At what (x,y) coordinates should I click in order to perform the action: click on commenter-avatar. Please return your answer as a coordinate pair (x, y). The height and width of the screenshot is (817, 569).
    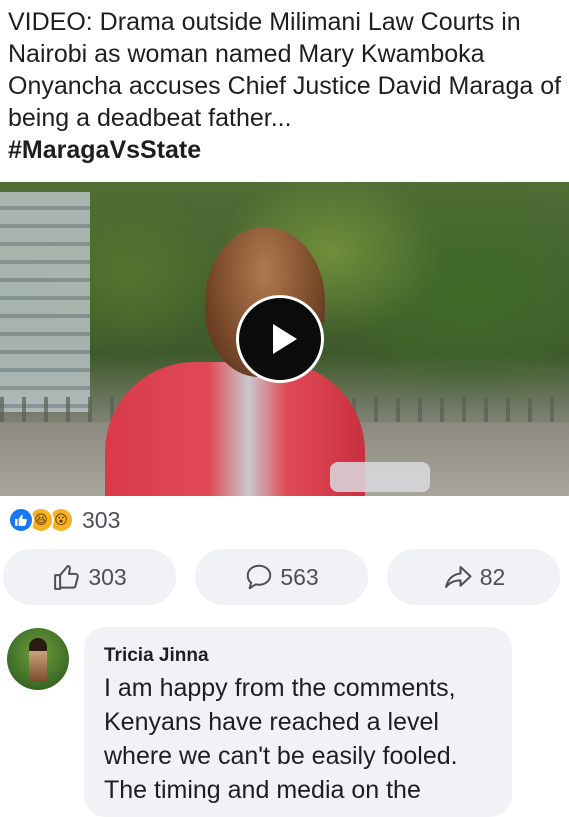
    Looking at the image, I should click on (38, 659).